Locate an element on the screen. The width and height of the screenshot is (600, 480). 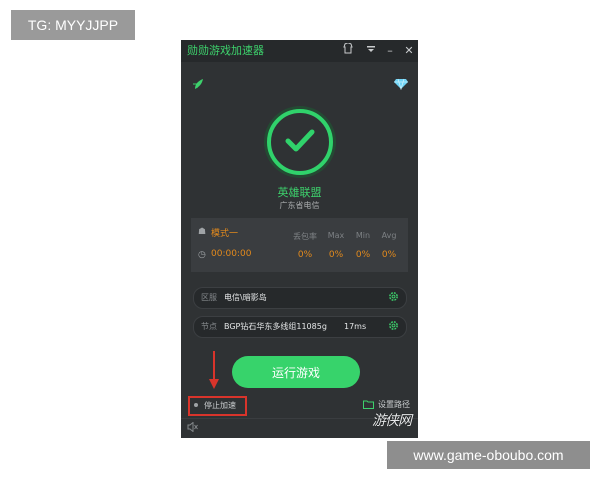
skin-icon is located at coordinates (348, 50).